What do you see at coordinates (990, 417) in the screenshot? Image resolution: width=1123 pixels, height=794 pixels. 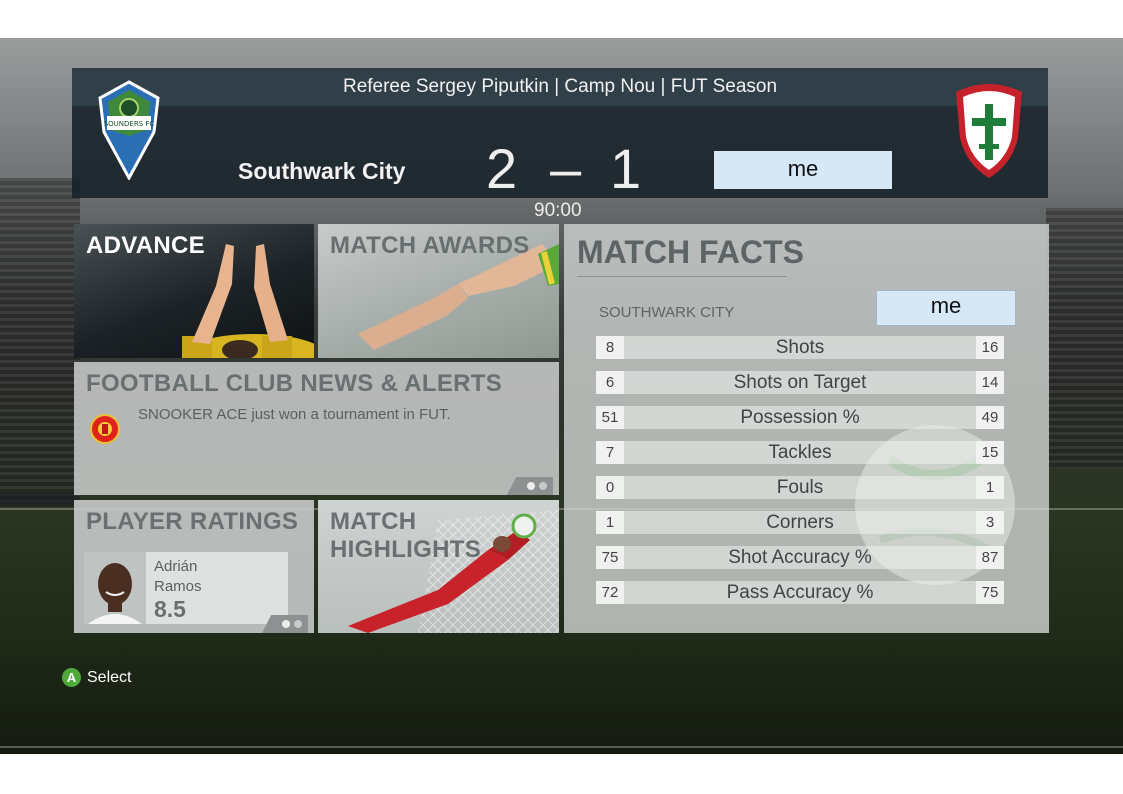 I see `stat-away-value: 49` at bounding box center [990, 417].